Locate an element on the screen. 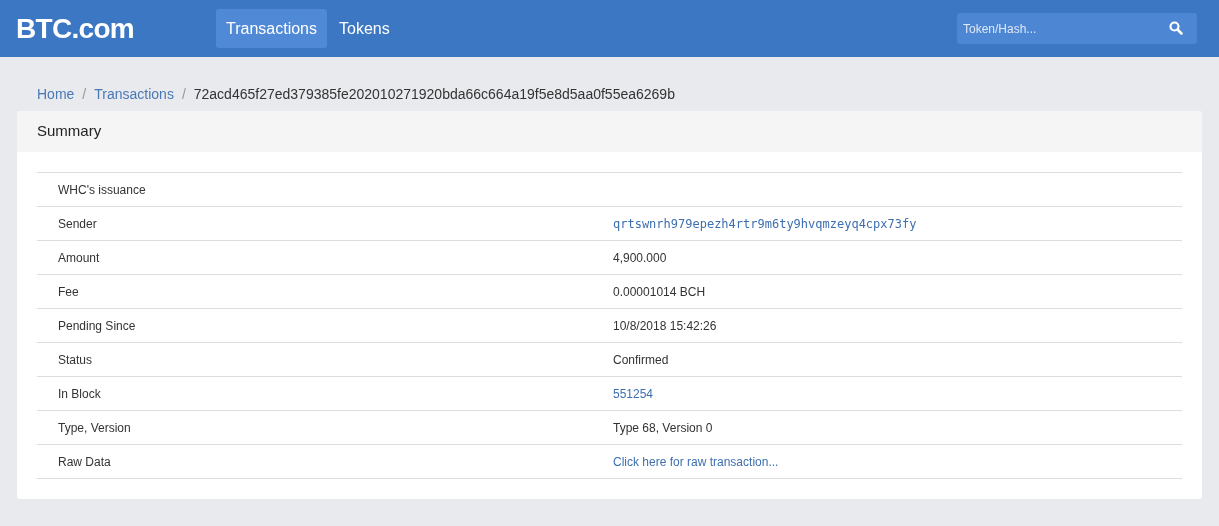 Image resolution: width=1219 pixels, height=526 pixels. breadcrumb-link: Home is located at coordinates (56, 94).